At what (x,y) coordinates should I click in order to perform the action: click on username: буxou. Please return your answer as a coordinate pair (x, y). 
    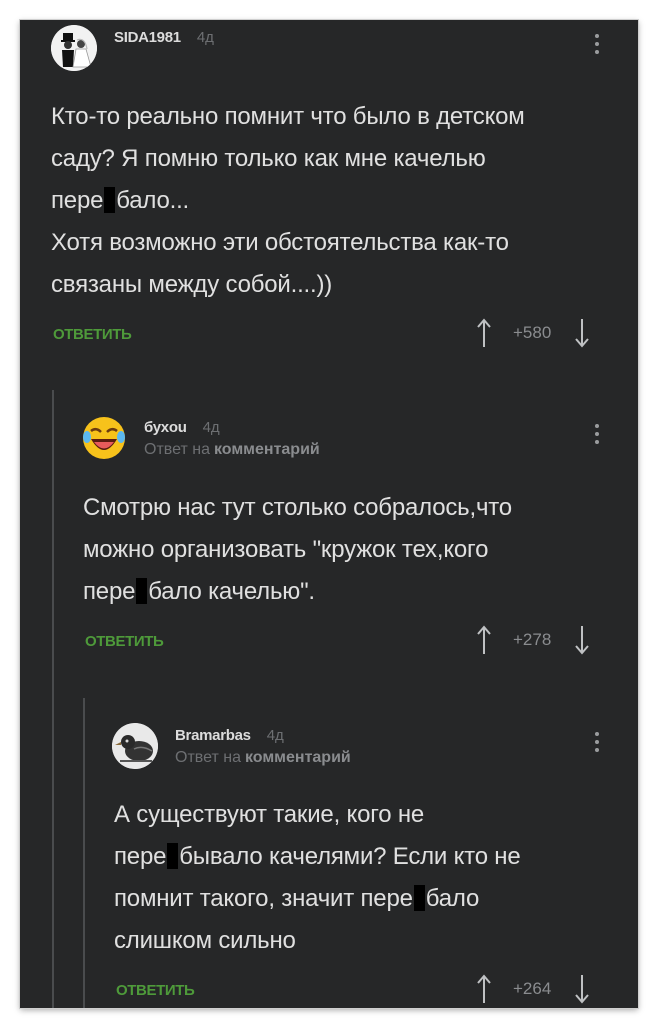
    Looking at the image, I should click on (165, 427).